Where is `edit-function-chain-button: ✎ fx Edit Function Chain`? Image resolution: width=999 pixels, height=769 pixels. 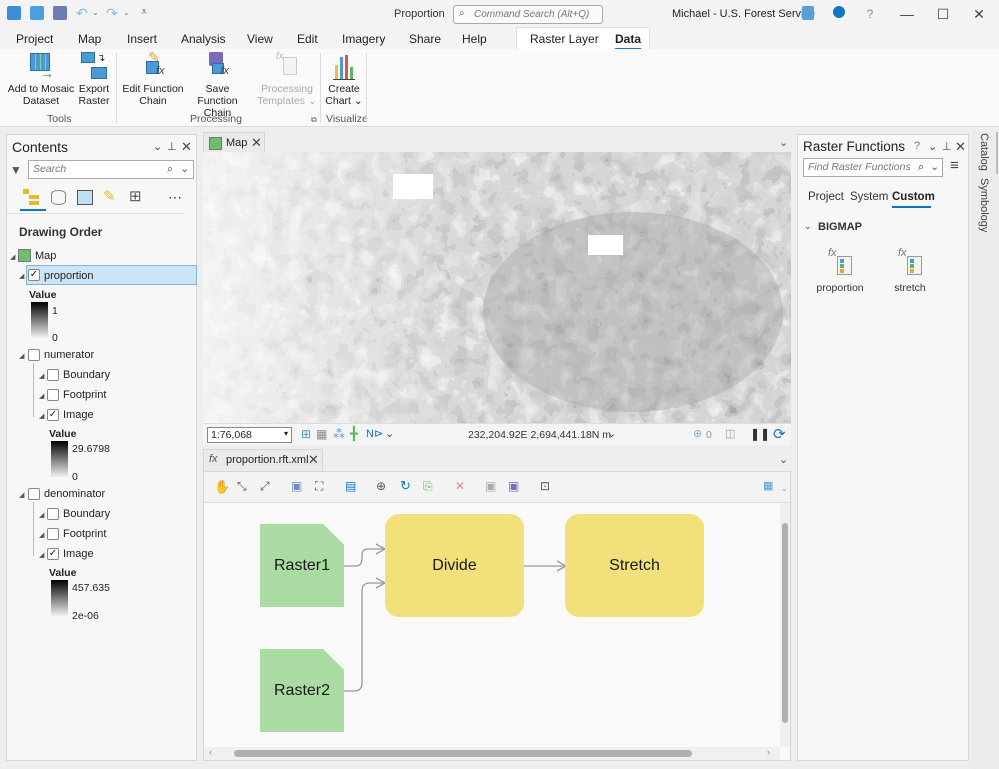
edit-function-chain-button: ✎ fx Edit Function Chain is located at coordinates (153, 78).